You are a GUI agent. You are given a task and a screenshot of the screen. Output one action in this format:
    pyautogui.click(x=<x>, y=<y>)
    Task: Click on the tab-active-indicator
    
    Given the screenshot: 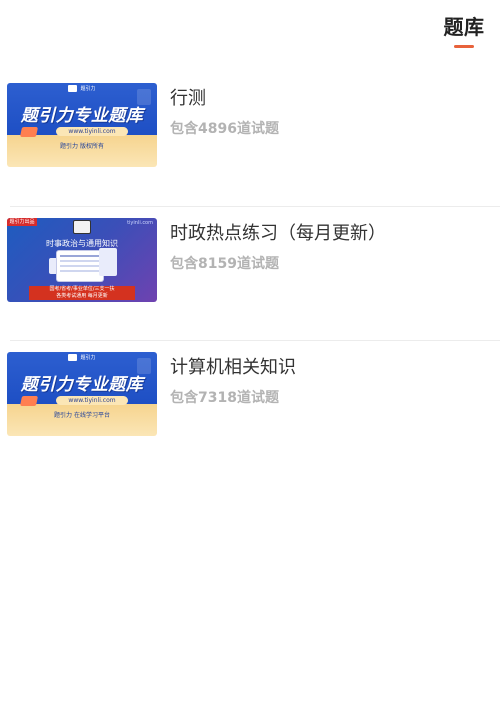 What is the action you would take?
    pyautogui.click(x=464, y=46)
    